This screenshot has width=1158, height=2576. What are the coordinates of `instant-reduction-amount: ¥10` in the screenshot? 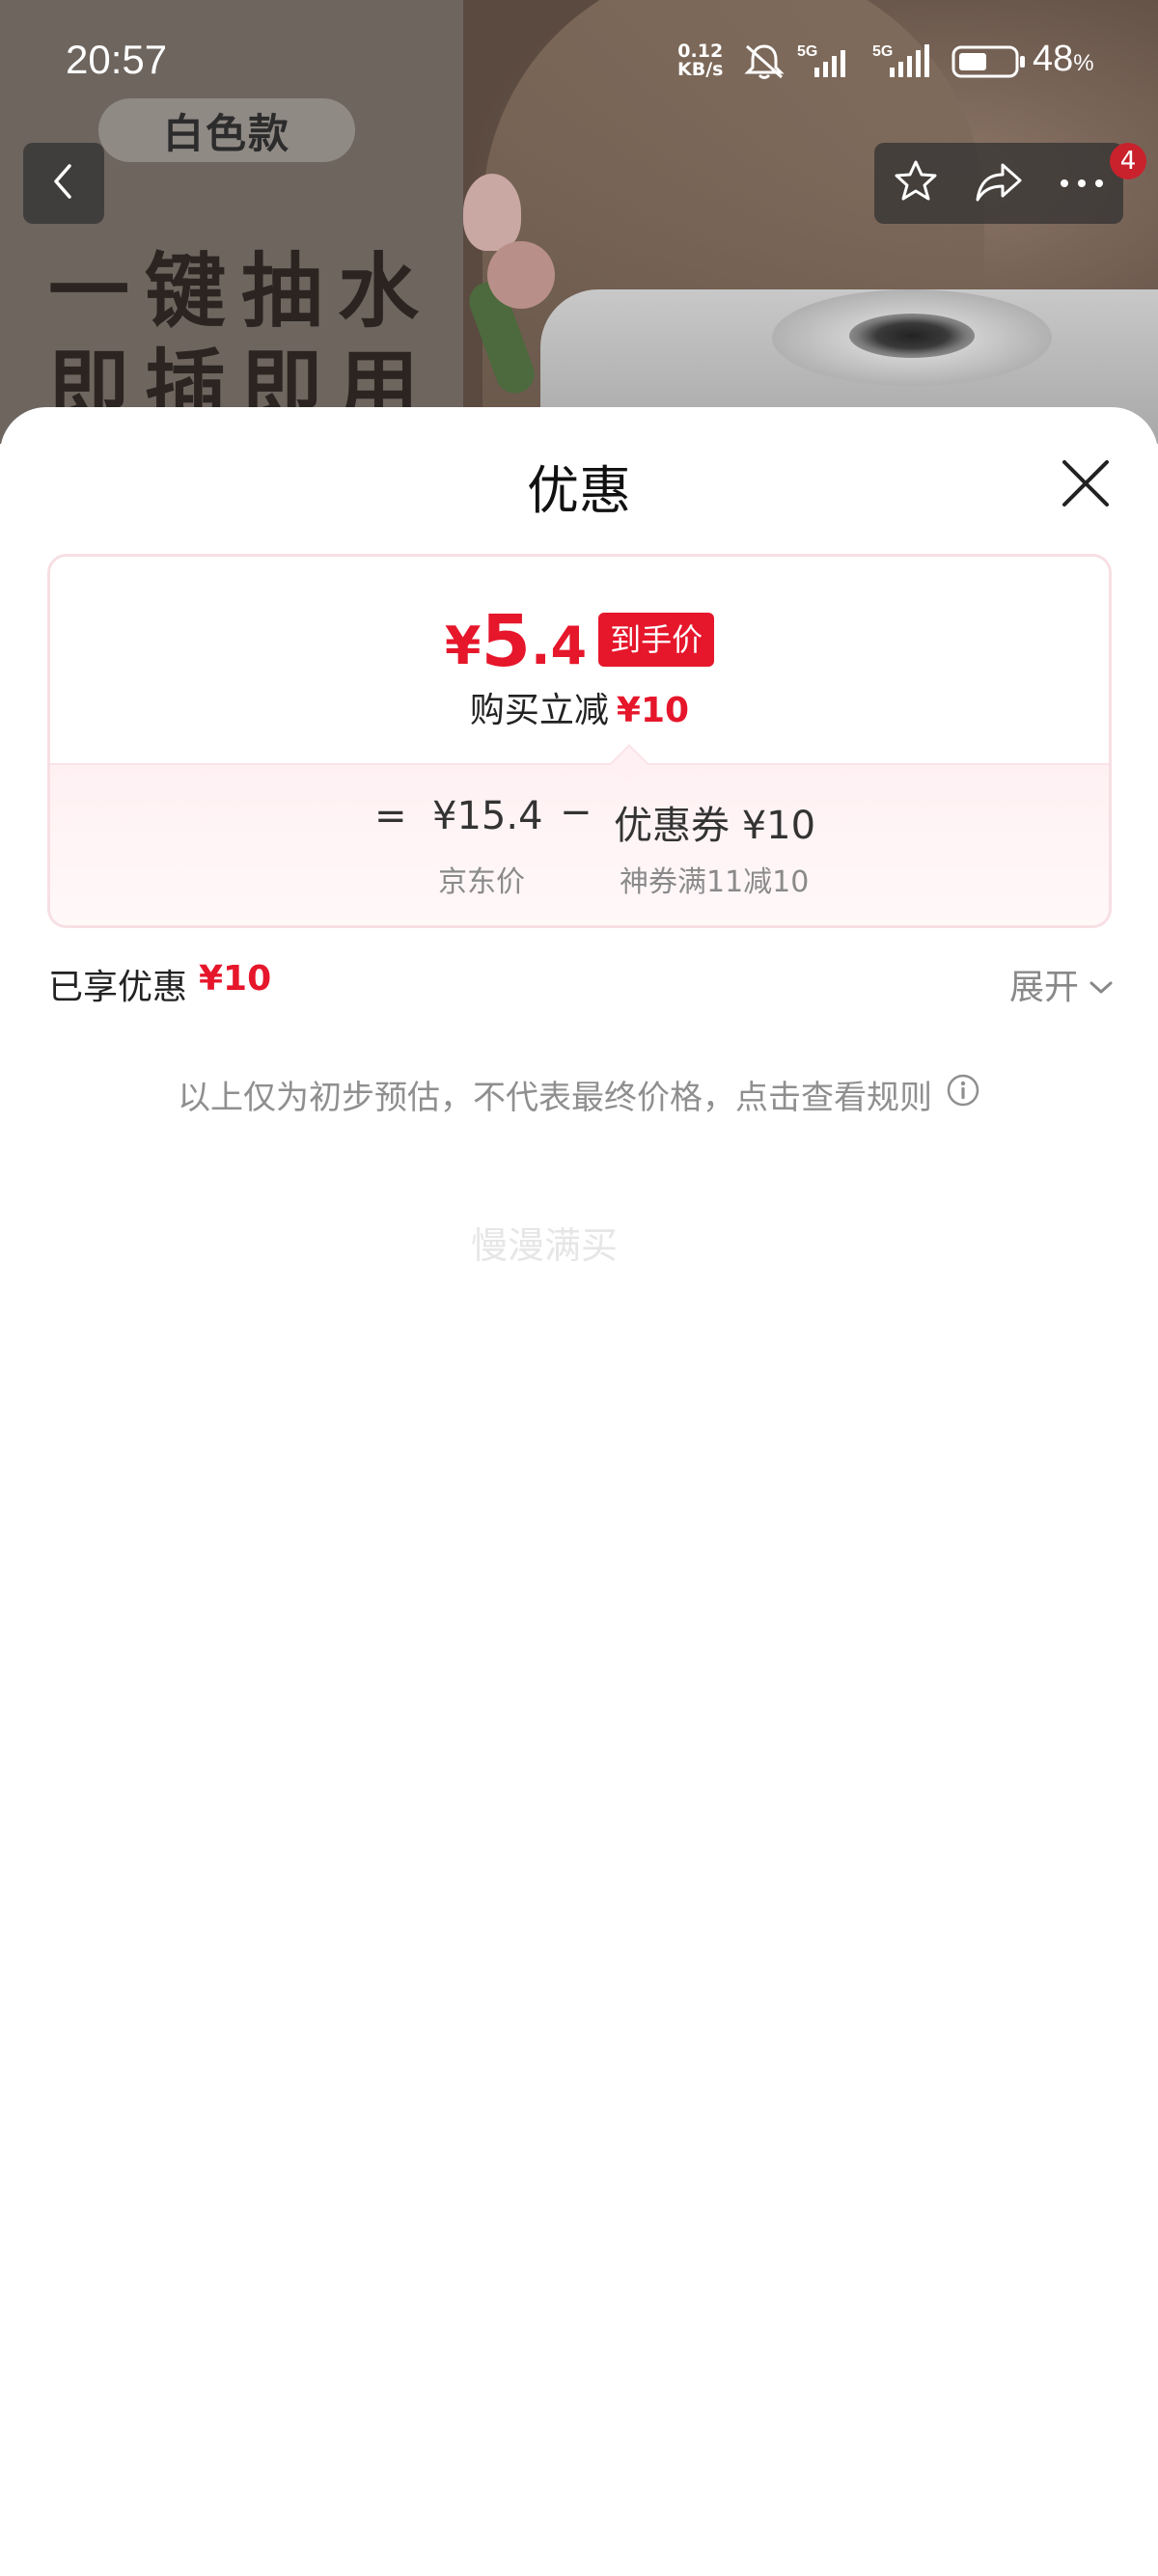 It's located at (653, 710).